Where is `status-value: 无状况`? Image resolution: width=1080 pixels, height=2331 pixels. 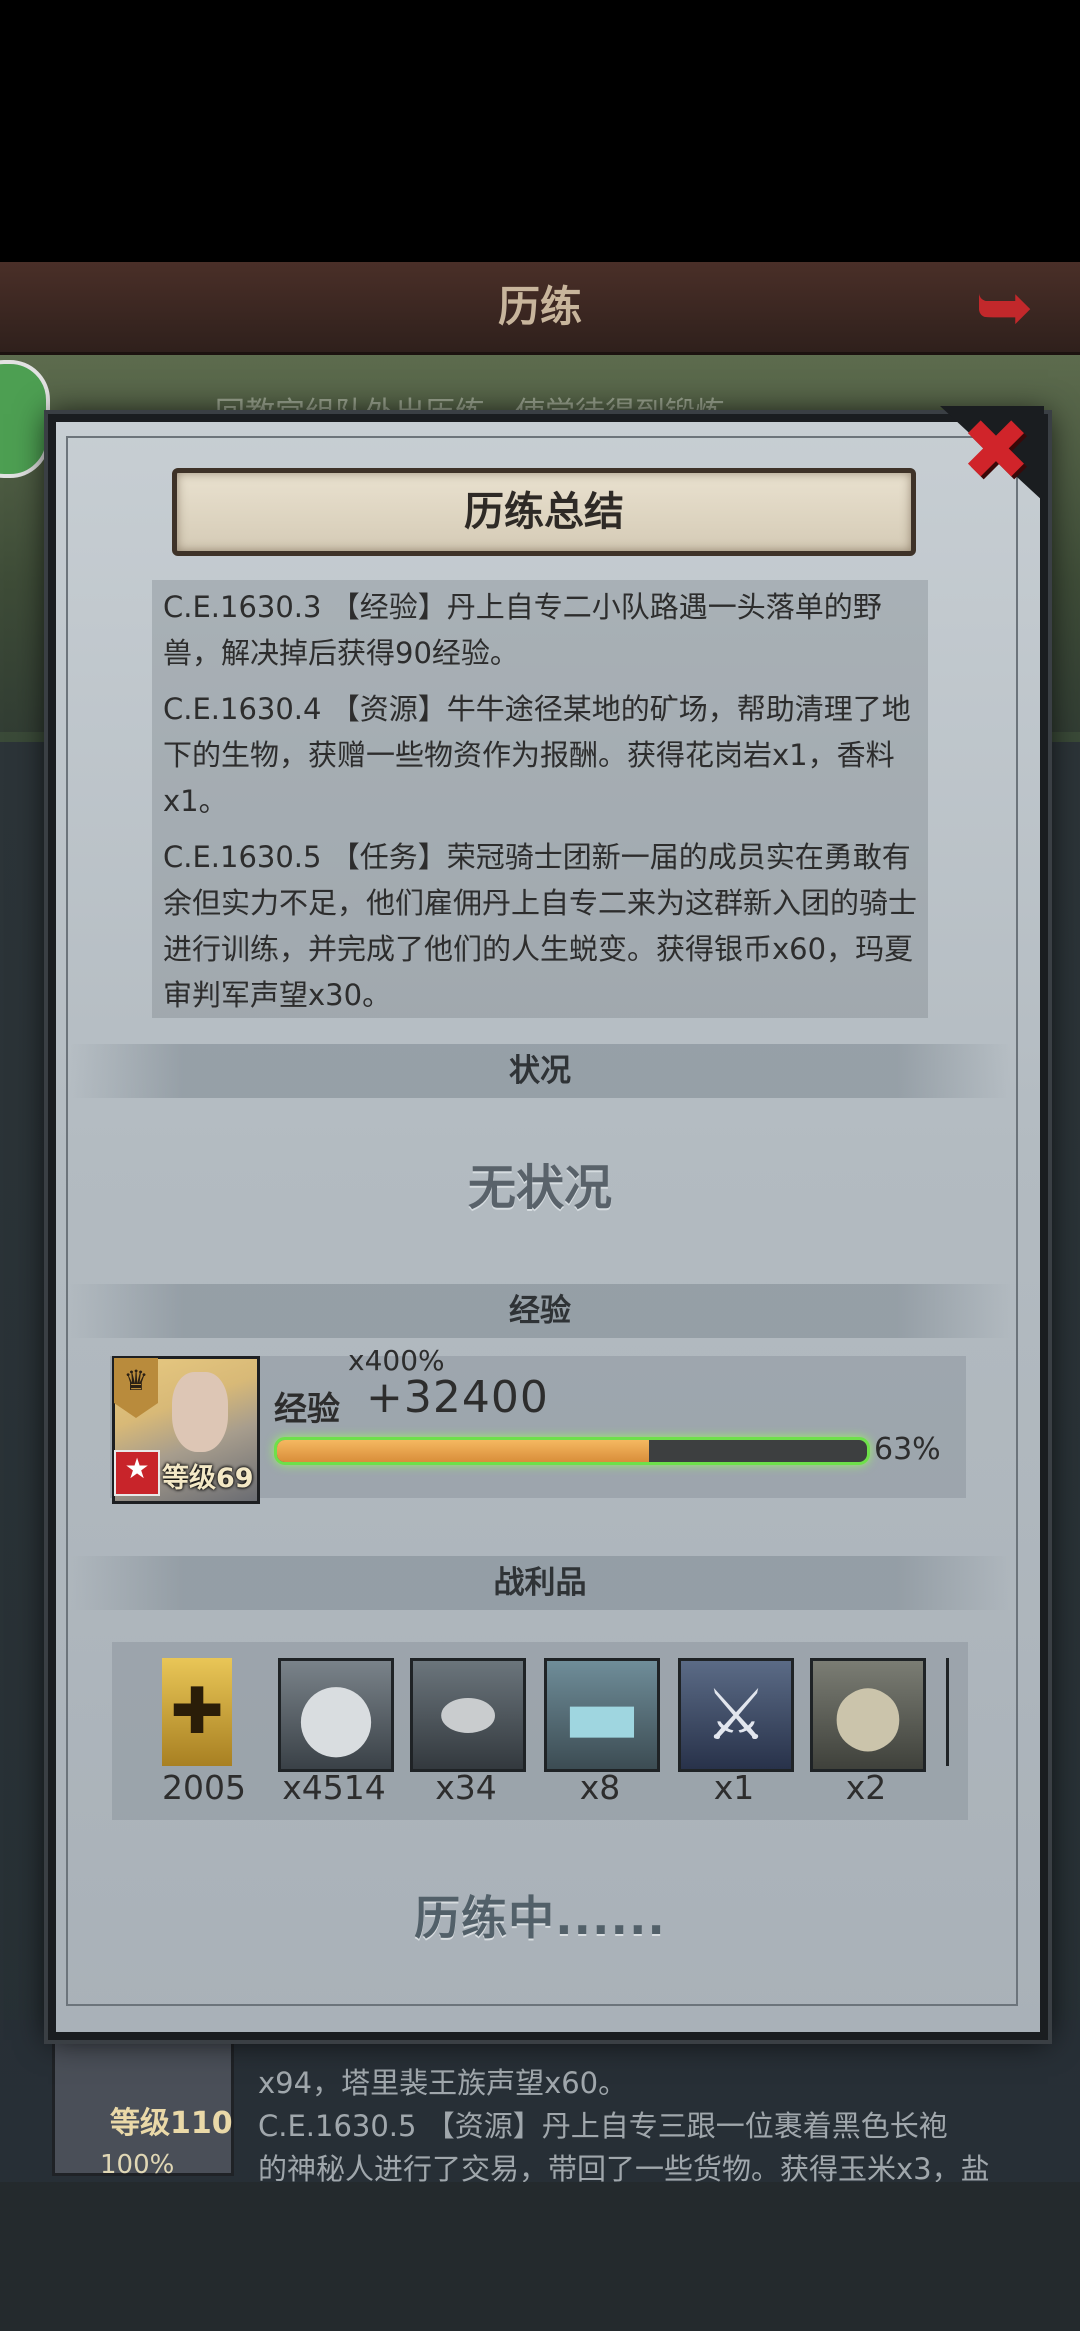 status-value: 无状况 is located at coordinates (539, 1188).